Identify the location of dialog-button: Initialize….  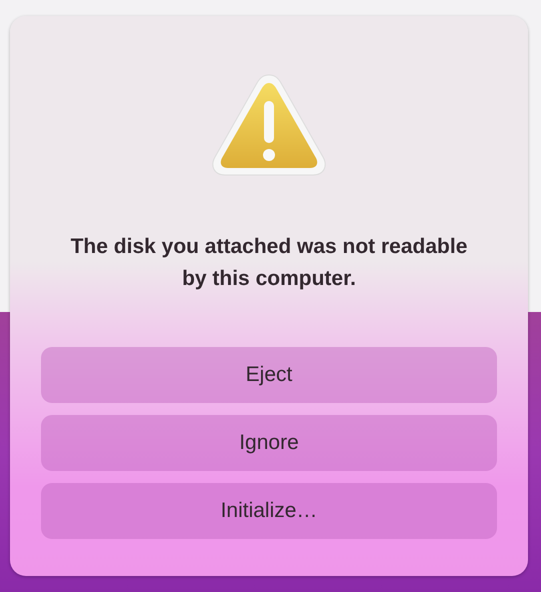
(269, 511).